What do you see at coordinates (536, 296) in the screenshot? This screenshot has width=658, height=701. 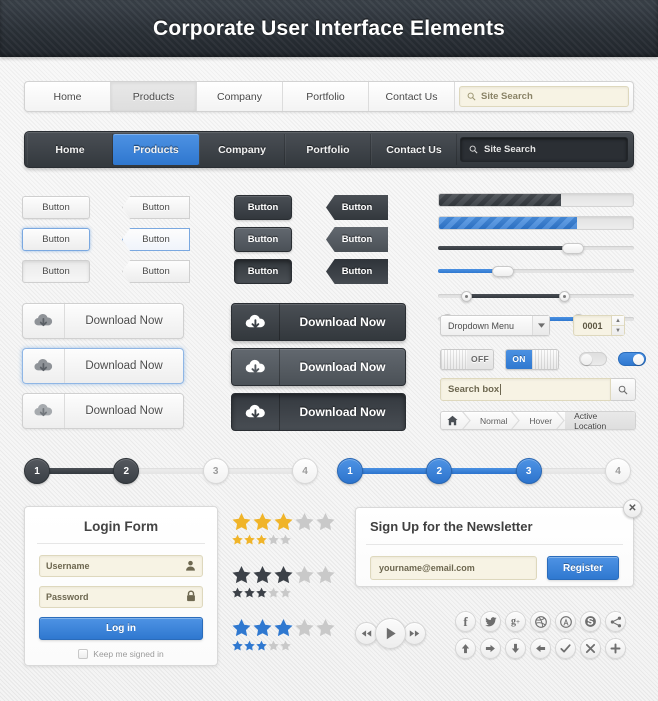 I see `range-slider-dark` at bounding box center [536, 296].